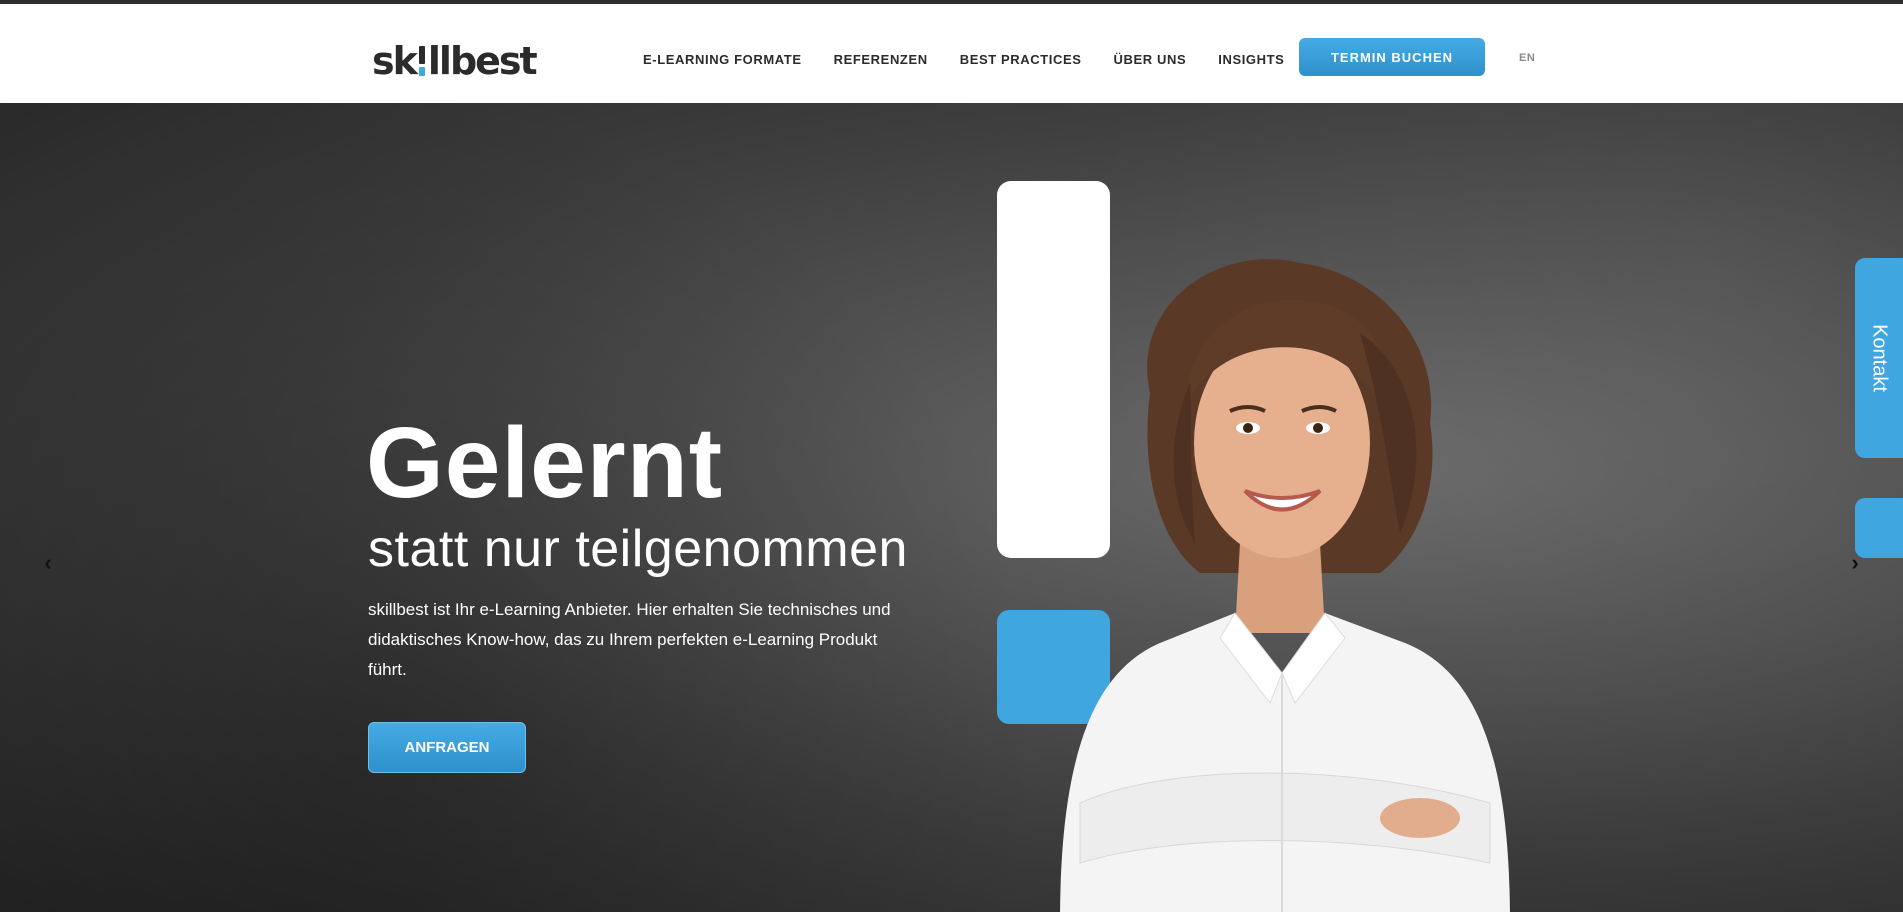 This screenshot has width=1903, height=912. What do you see at coordinates (1392, 57) in the screenshot?
I see `termin-buchen-button: TERMIN BUCHEN` at bounding box center [1392, 57].